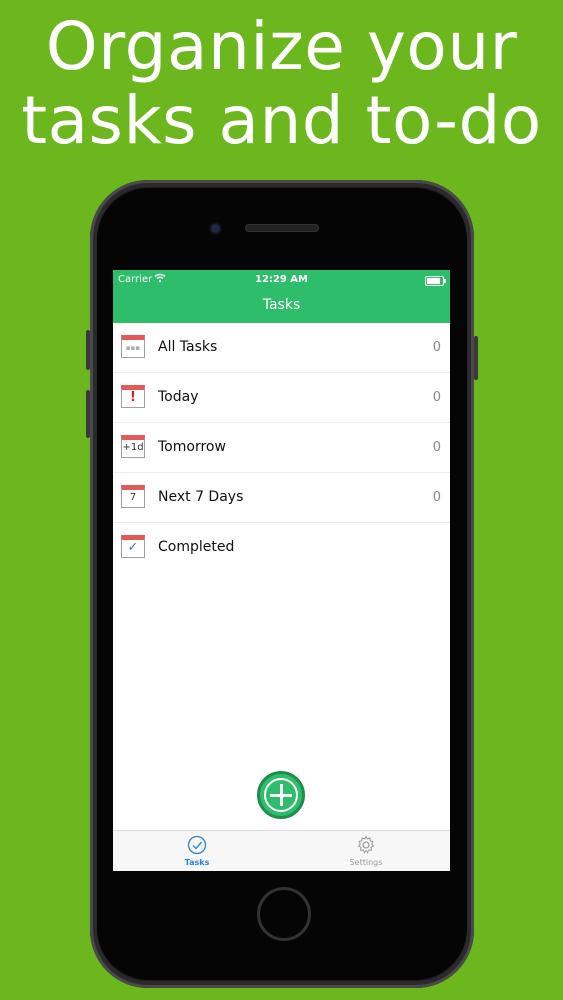  I want to click on calendar-grid-icon: ▪▪▪, so click(133, 346).